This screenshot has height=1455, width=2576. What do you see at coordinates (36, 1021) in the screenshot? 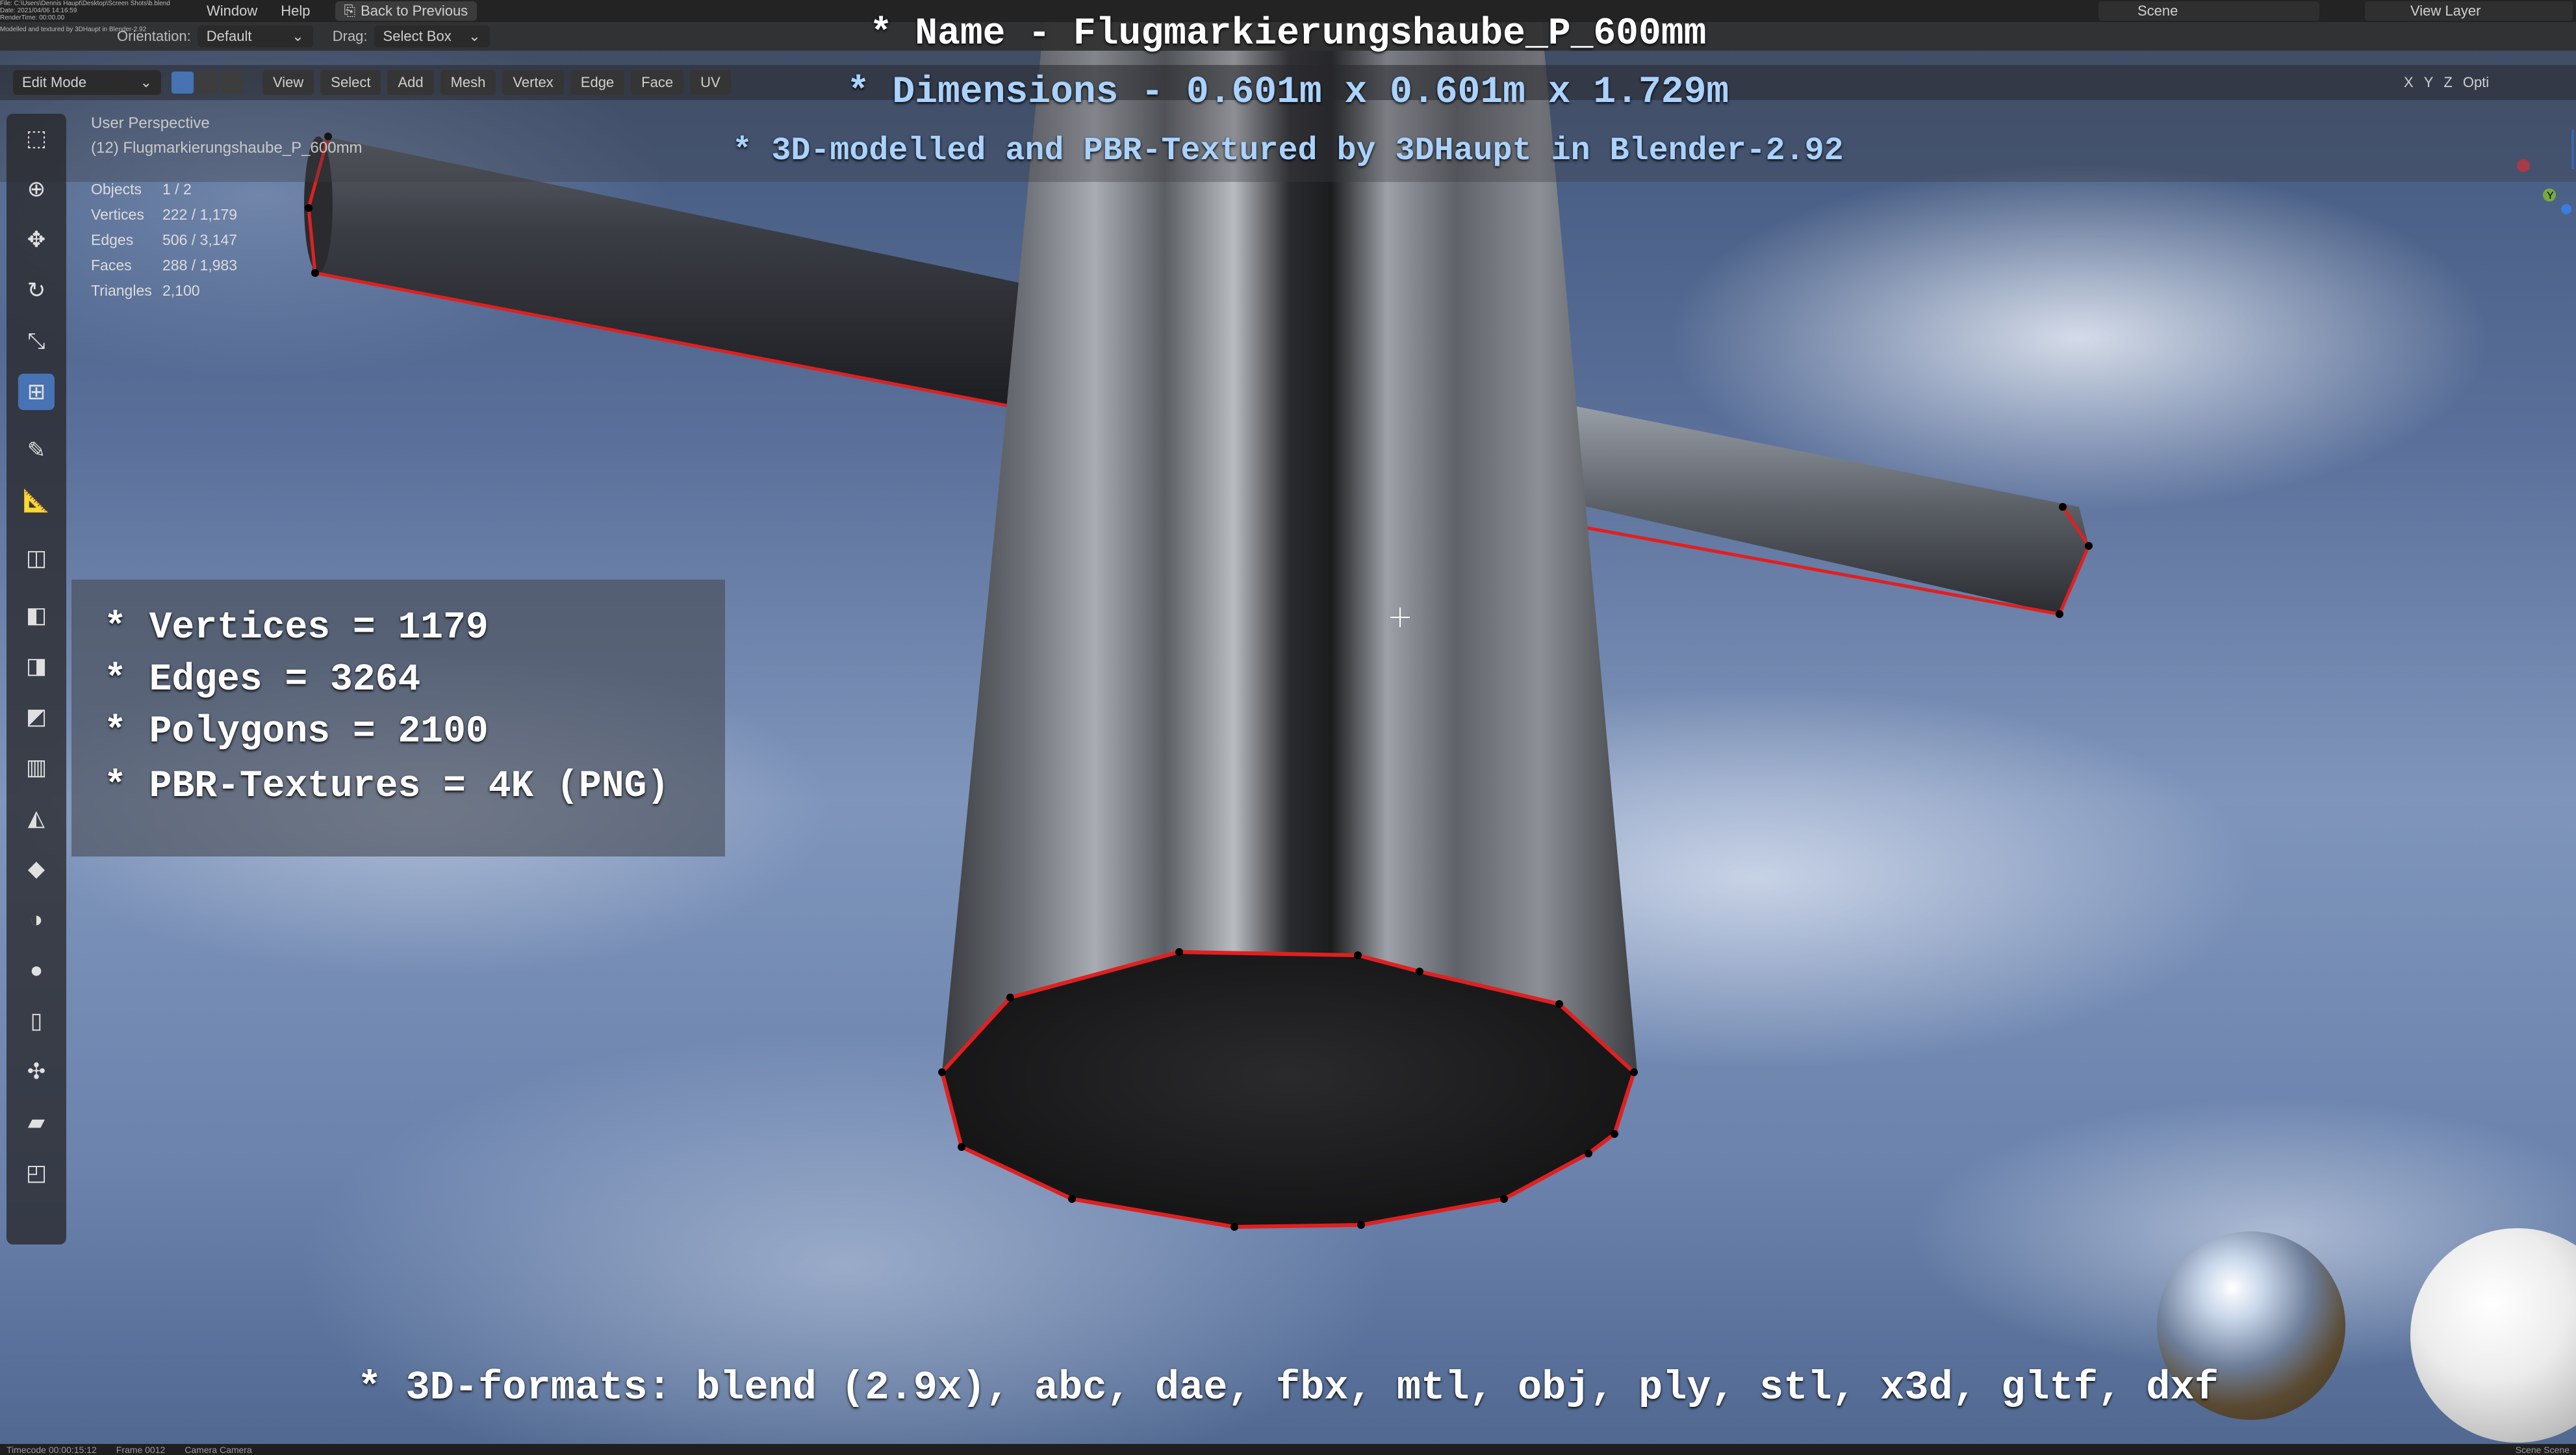
I see `edge-slide-icon: ▯` at bounding box center [36, 1021].